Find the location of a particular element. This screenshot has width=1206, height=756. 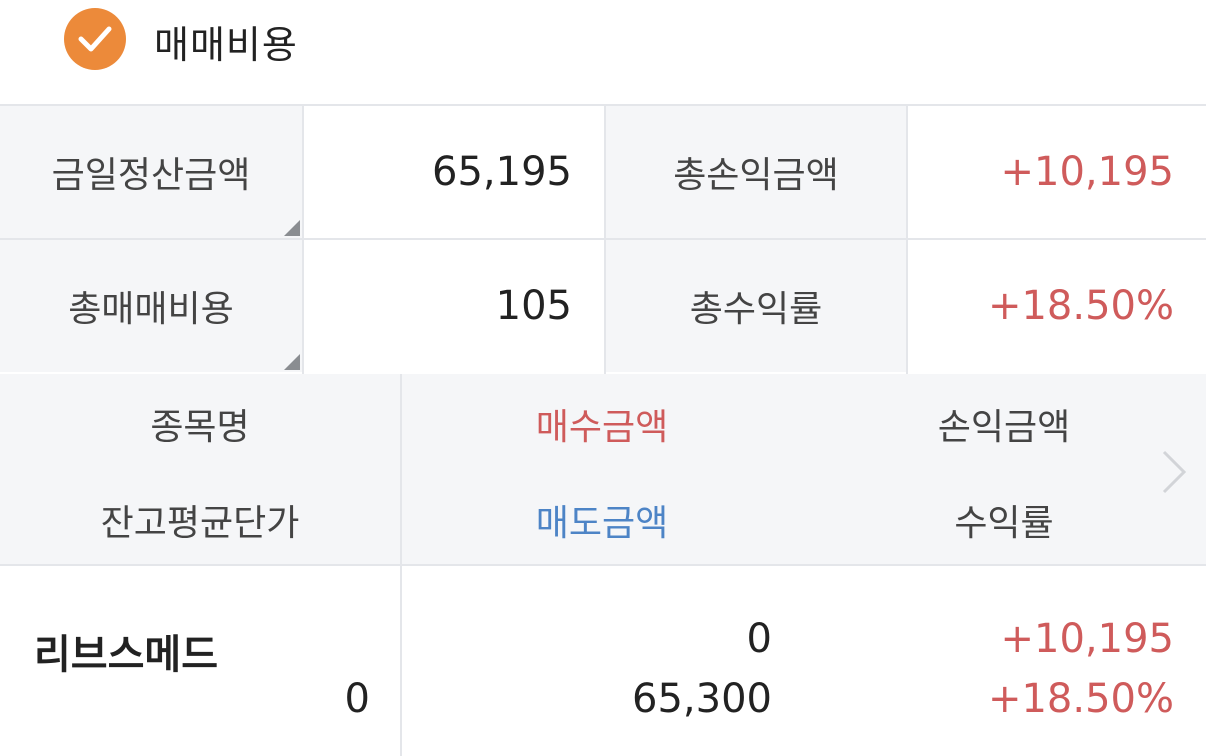

col-return-rate: 수익률 is located at coordinates (1004, 523).